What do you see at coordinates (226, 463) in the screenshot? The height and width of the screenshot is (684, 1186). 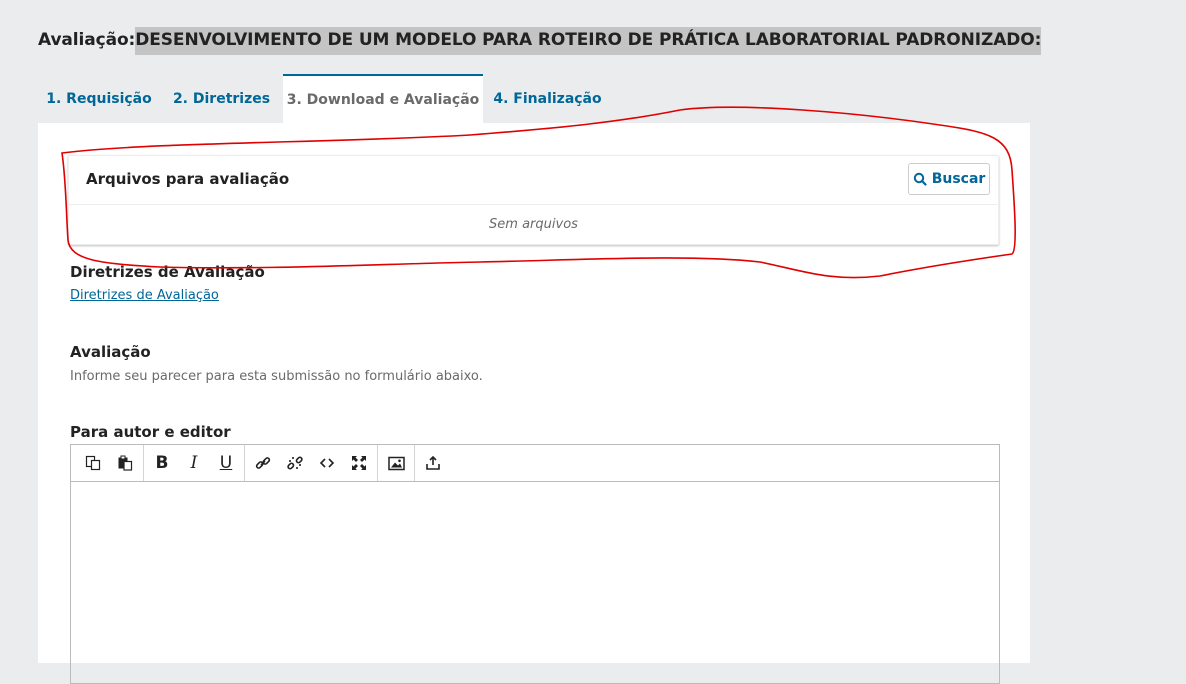 I see `underline-icon: U` at bounding box center [226, 463].